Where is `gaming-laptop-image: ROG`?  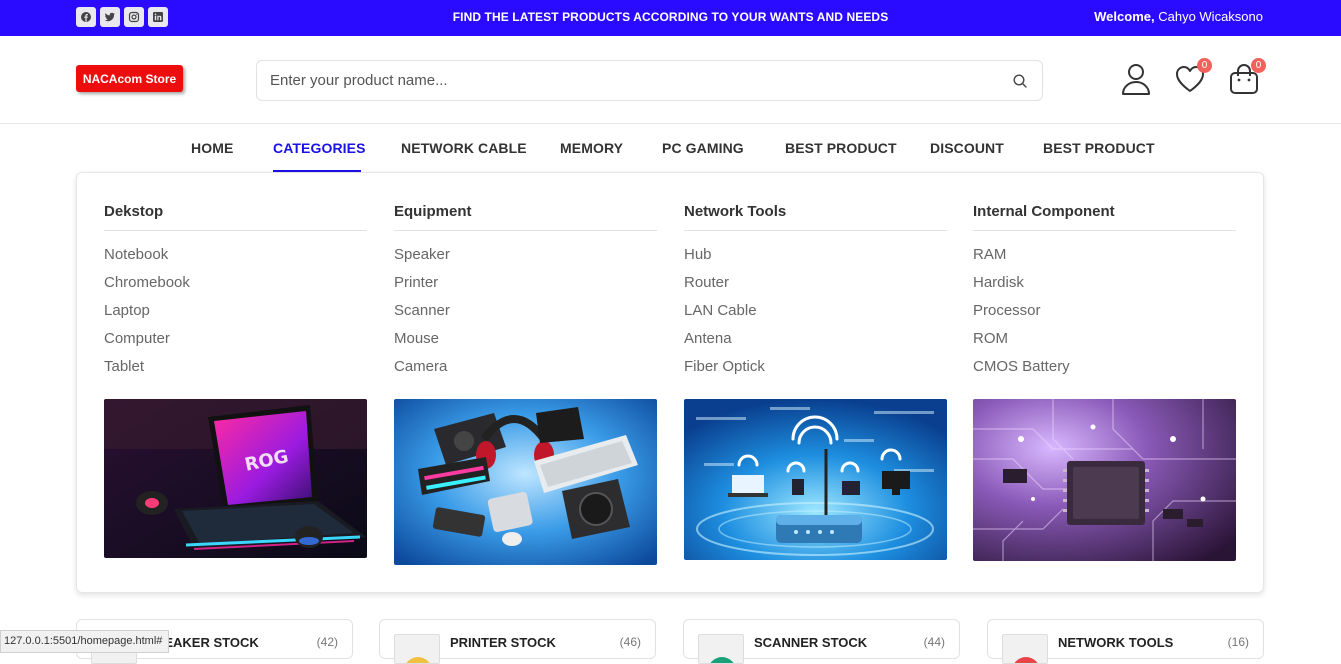 gaming-laptop-image: ROG is located at coordinates (235, 478).